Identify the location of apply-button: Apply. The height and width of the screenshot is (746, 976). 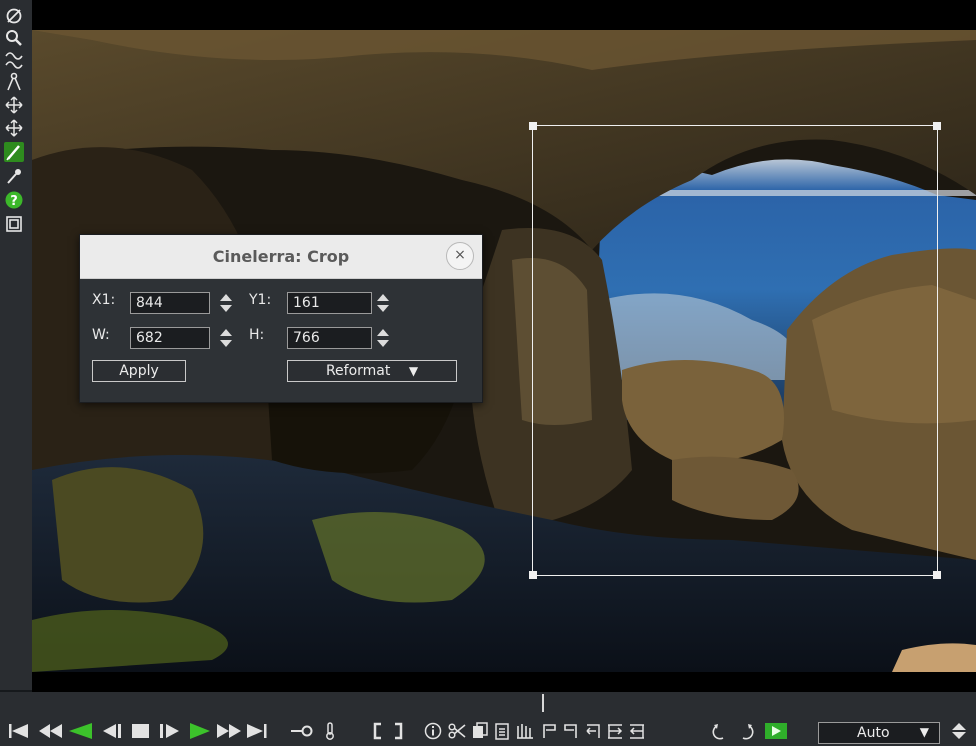
(139, 371).